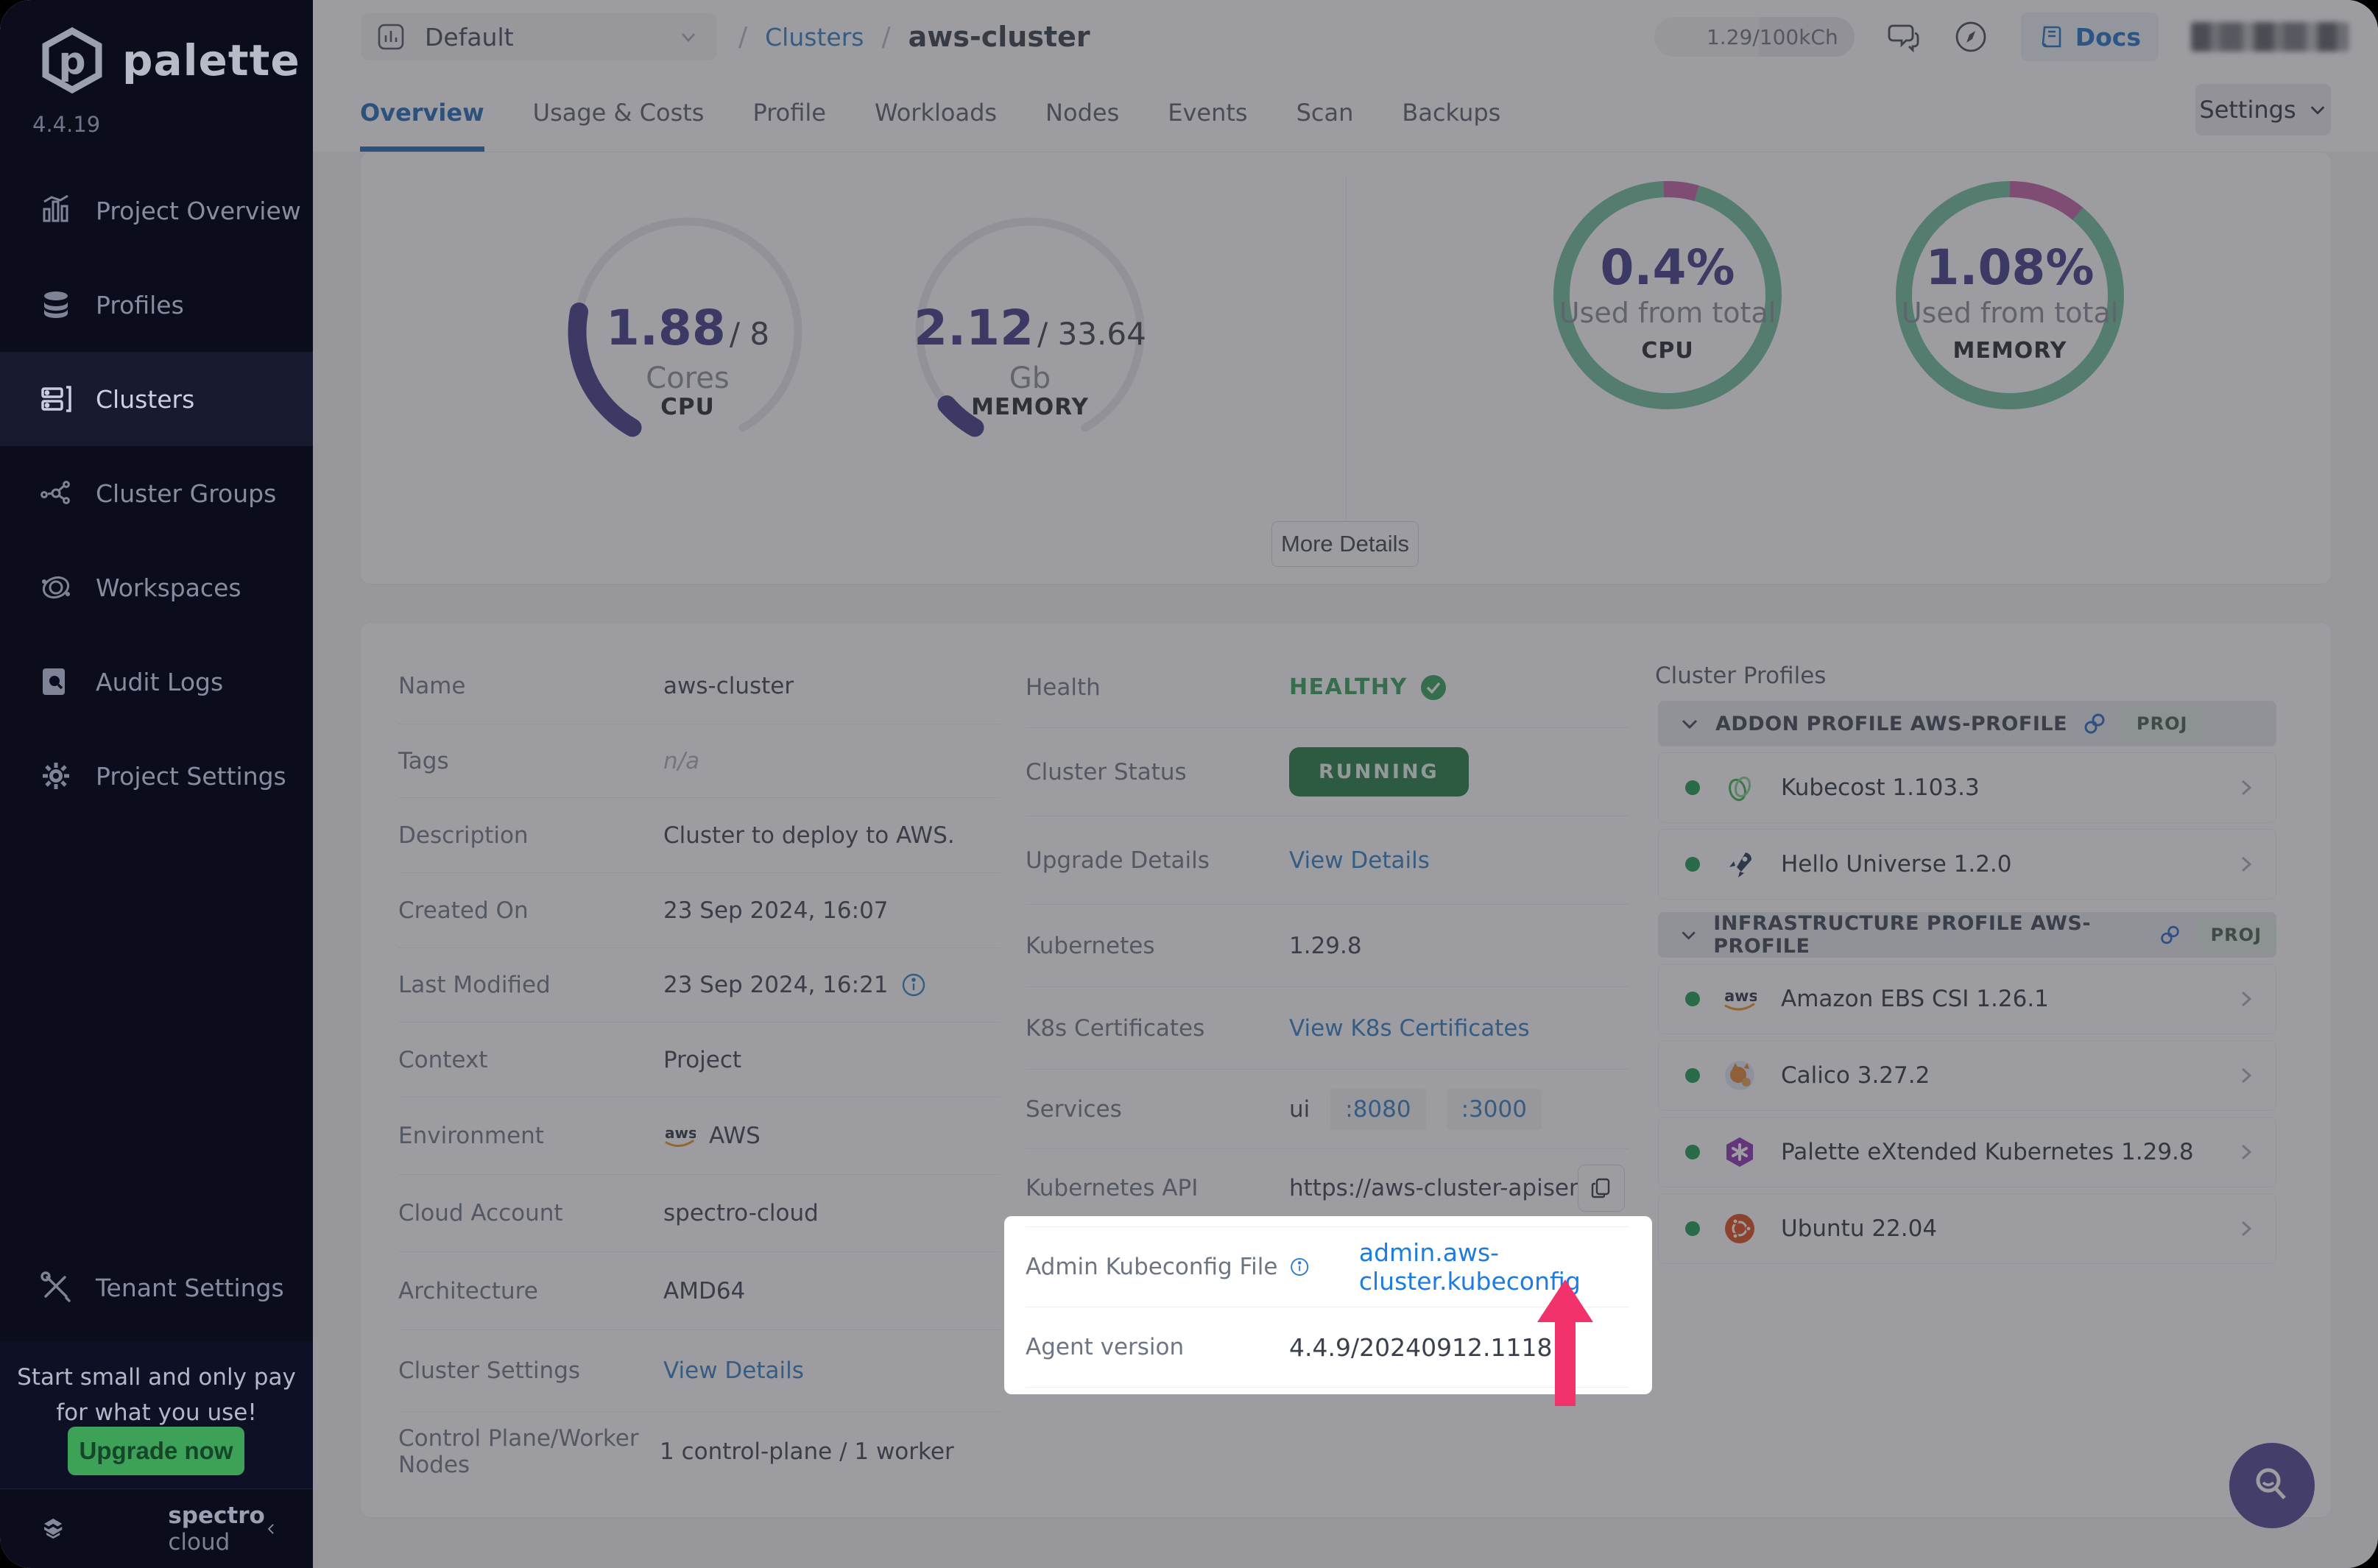 Image resolution: width=2378 pixels, height=1568 pixels. Describe the element at coordinates (191, 776) in the screenshot. I see `sidebar-item-label: Project Settings` at that location.